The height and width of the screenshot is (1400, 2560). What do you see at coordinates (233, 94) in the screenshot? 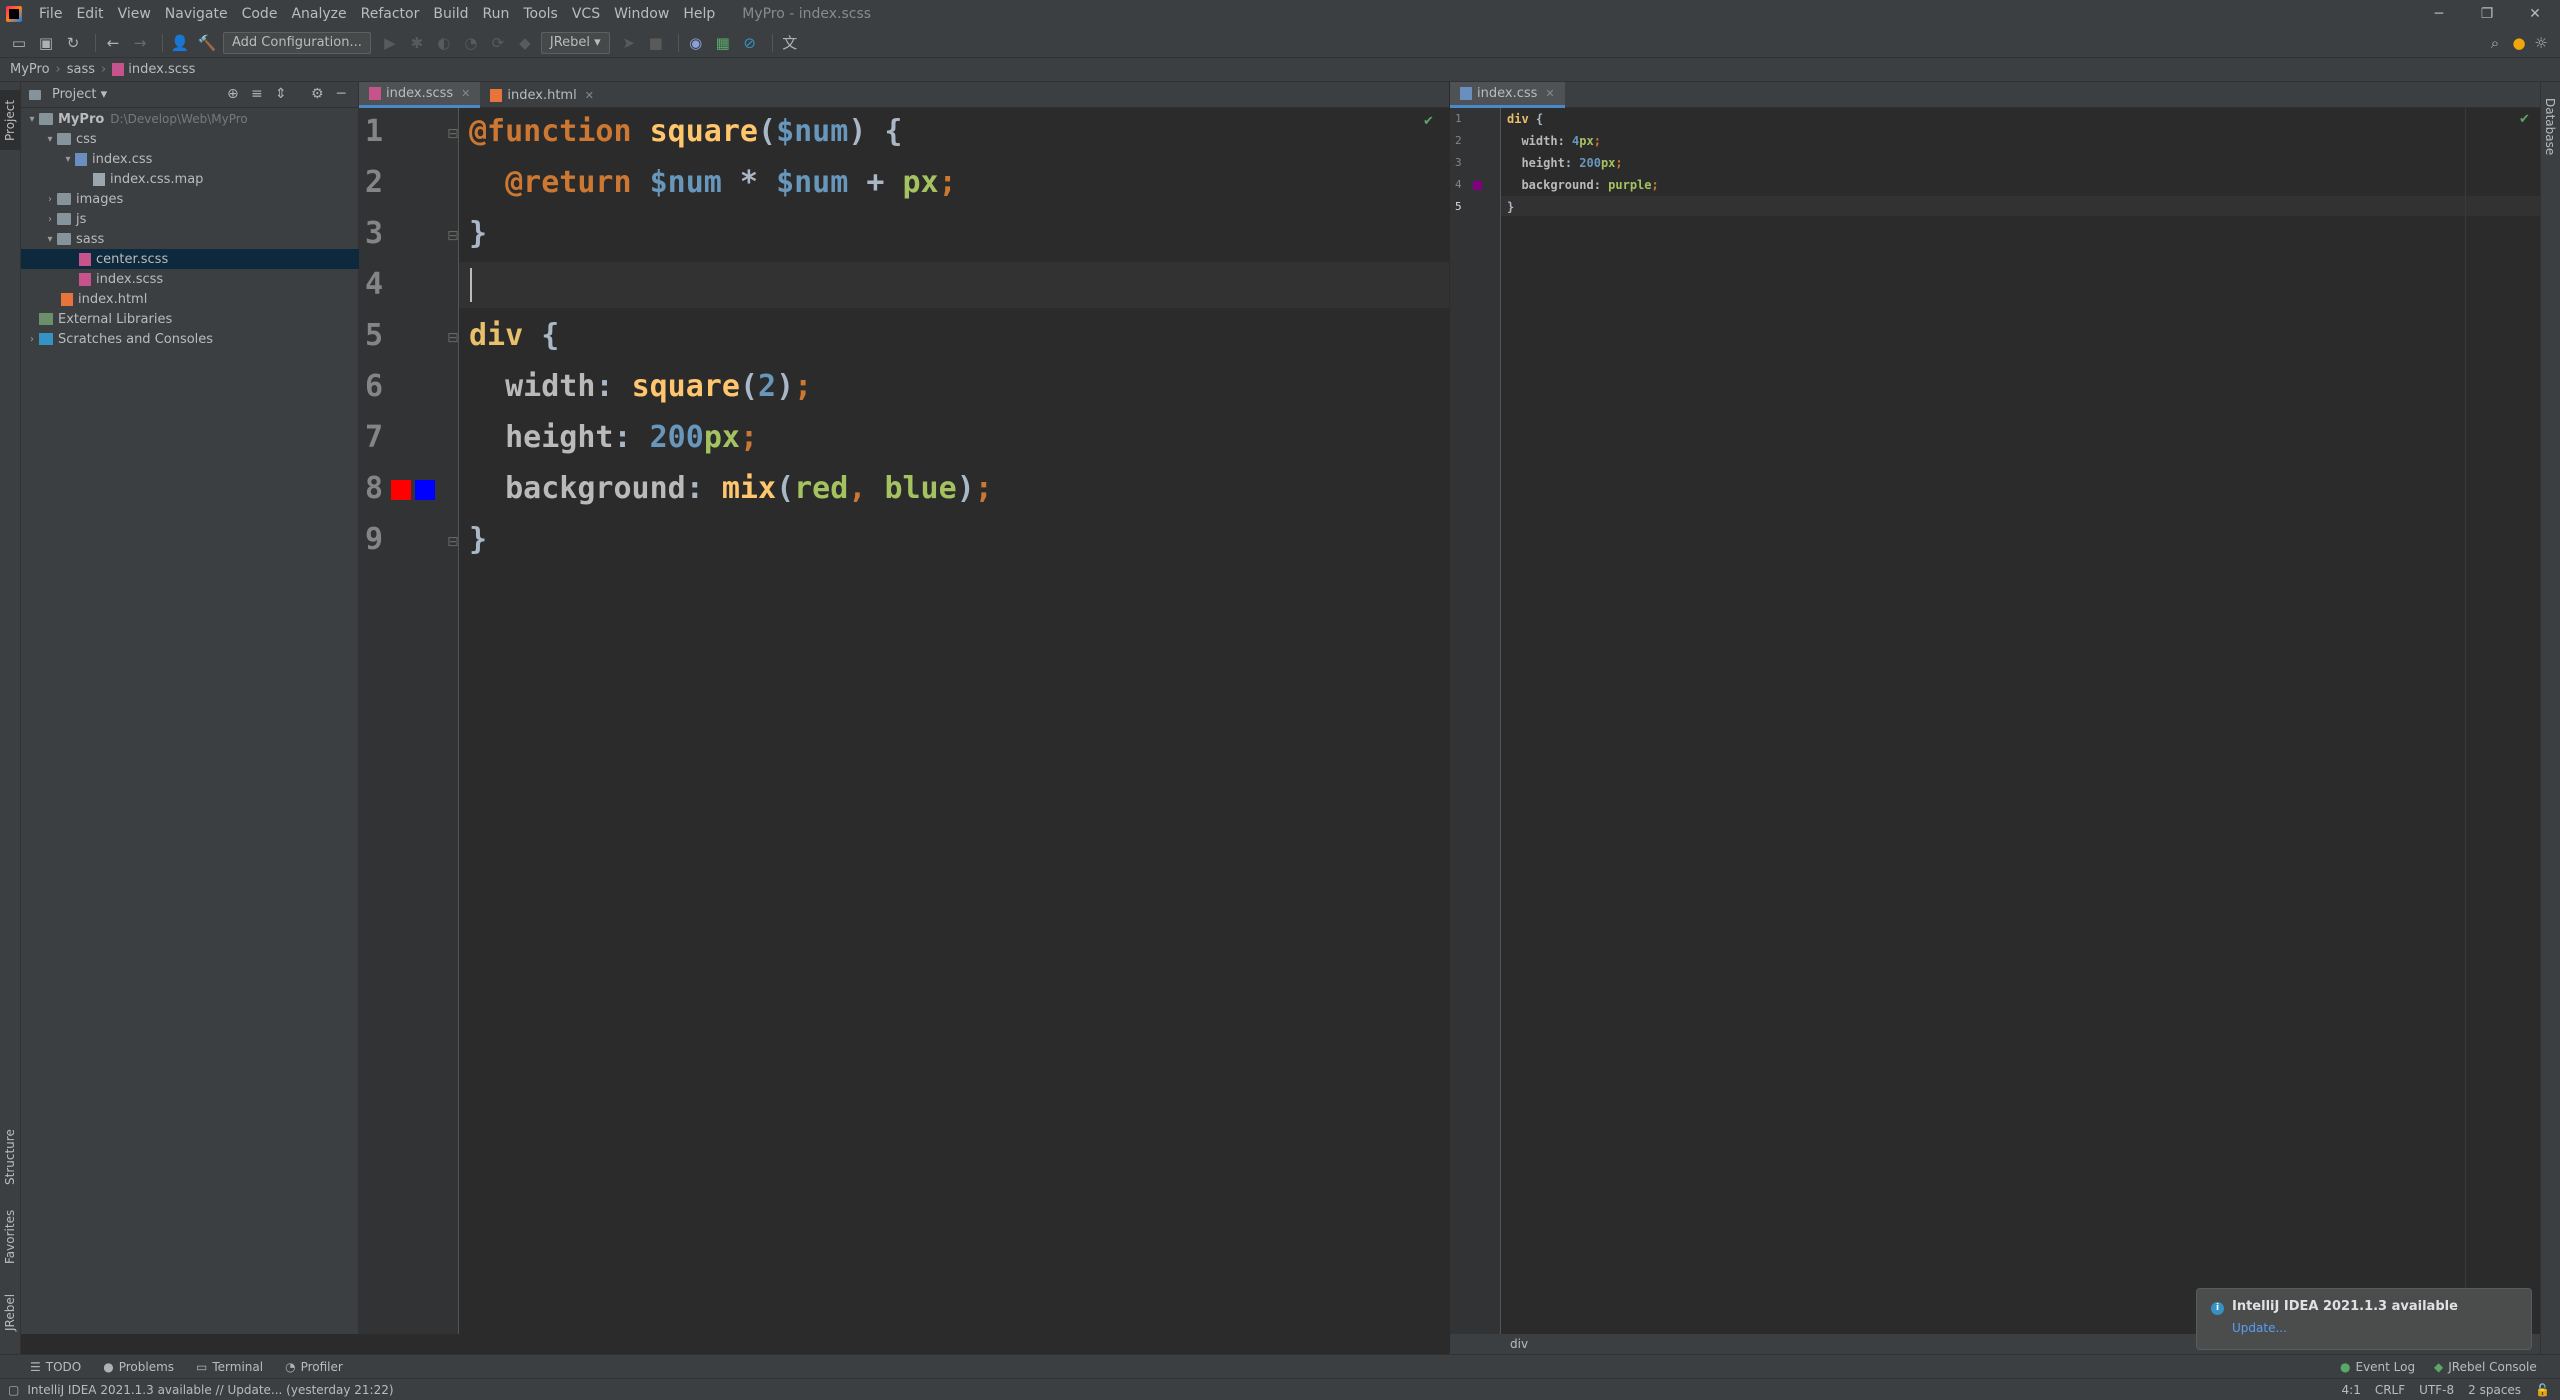
I see `locate-file-icon: ⊕` at bounding box center [233, 94].